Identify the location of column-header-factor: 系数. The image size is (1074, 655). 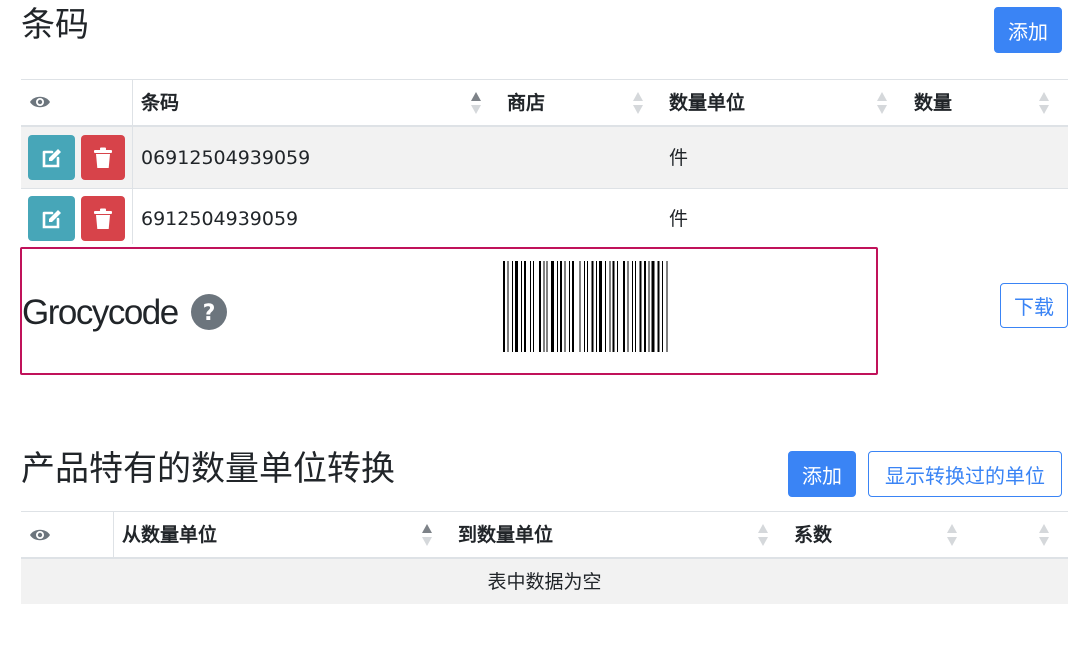
(813, 535).